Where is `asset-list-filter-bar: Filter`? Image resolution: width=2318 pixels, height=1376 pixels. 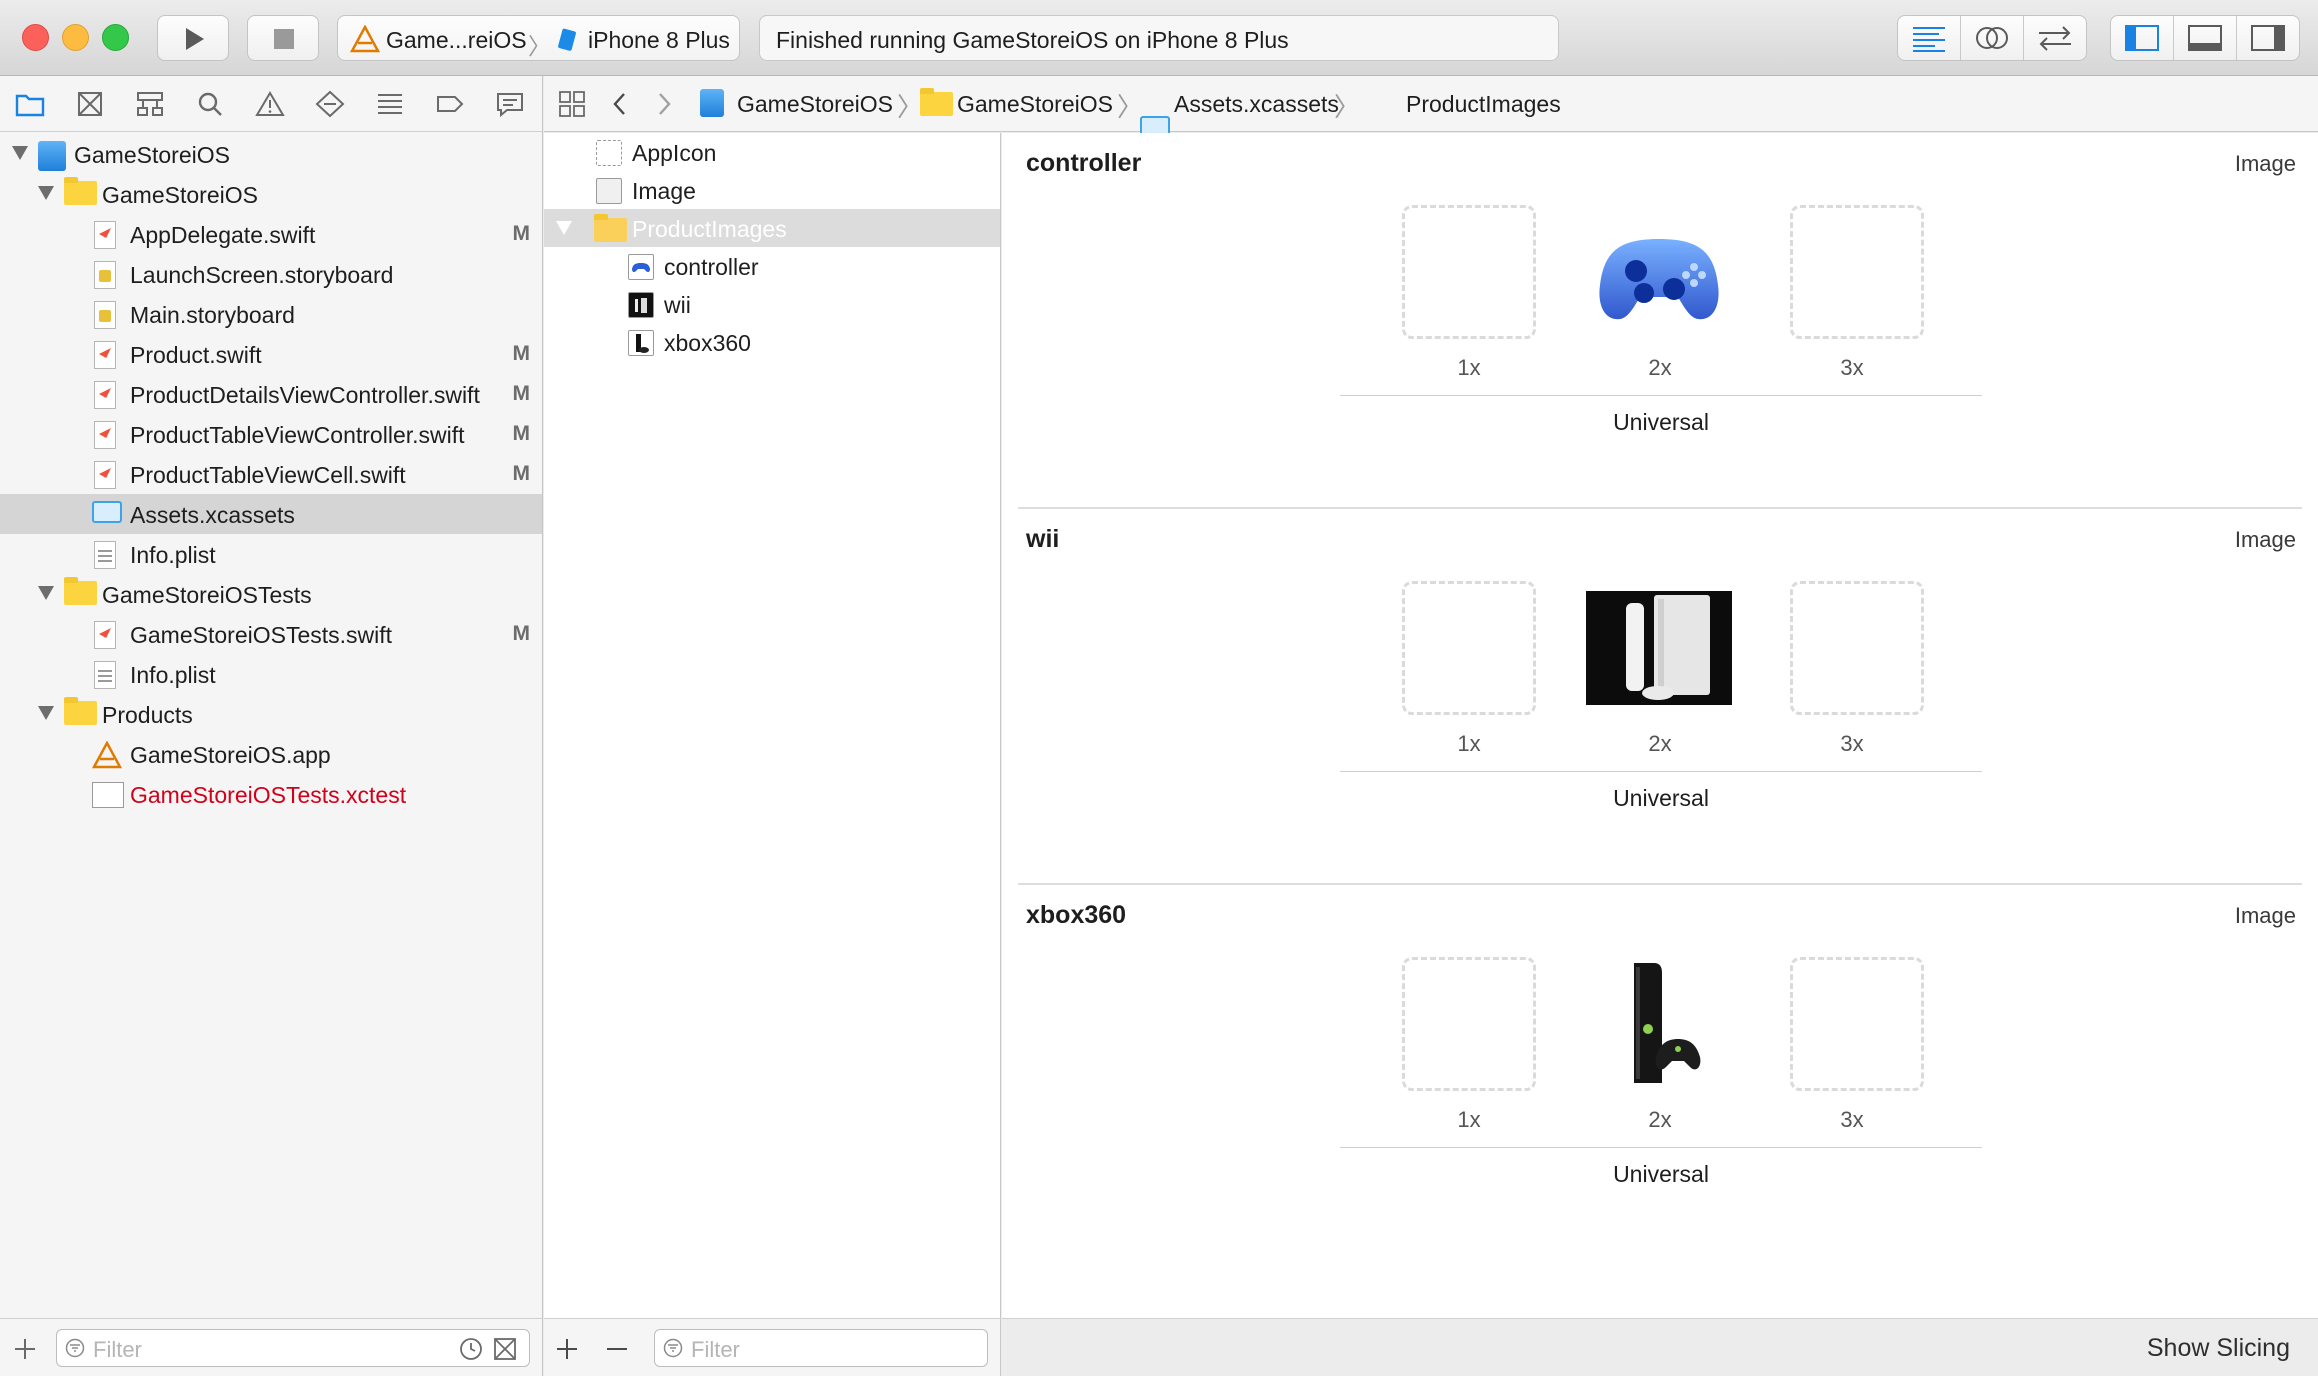
asset-list-filter-bar: Filter is located at coordinates (772, 1347).